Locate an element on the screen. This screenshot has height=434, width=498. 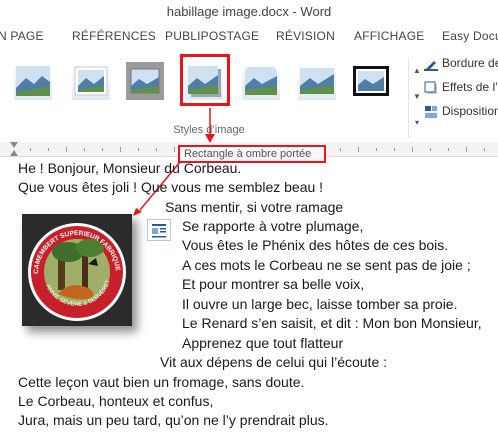
picture-layout-label: Disposition is located at coordinates (470, 111).